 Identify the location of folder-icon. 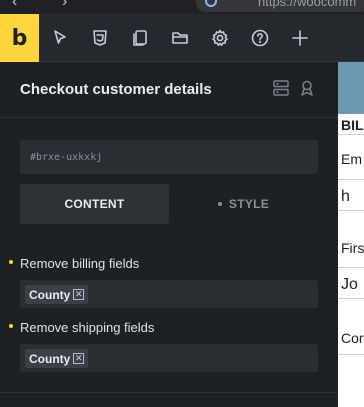
(180, 38).